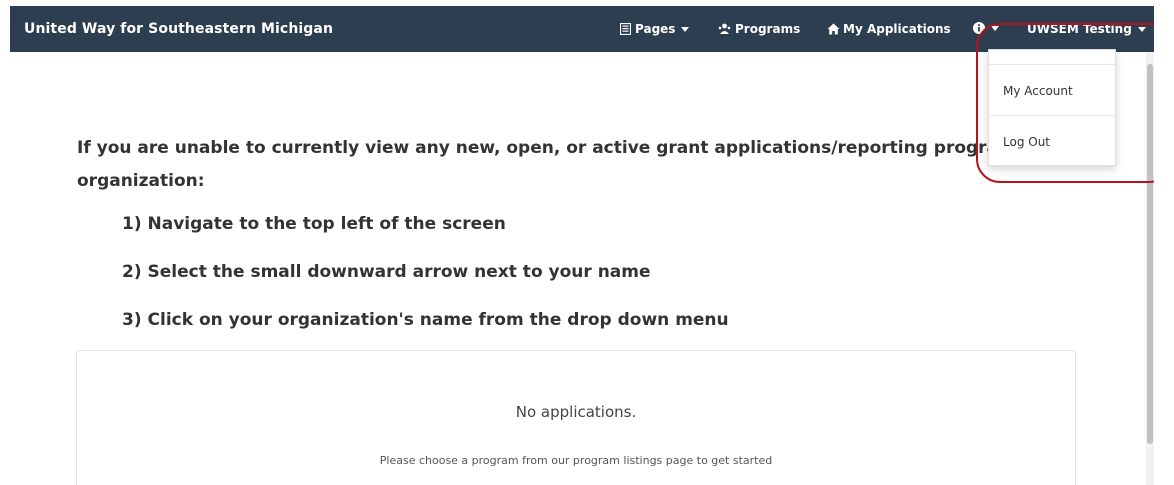 The width and height of the screenshot is (1174, 485). I want to click on page-scrollbar, so click(1150, 268).